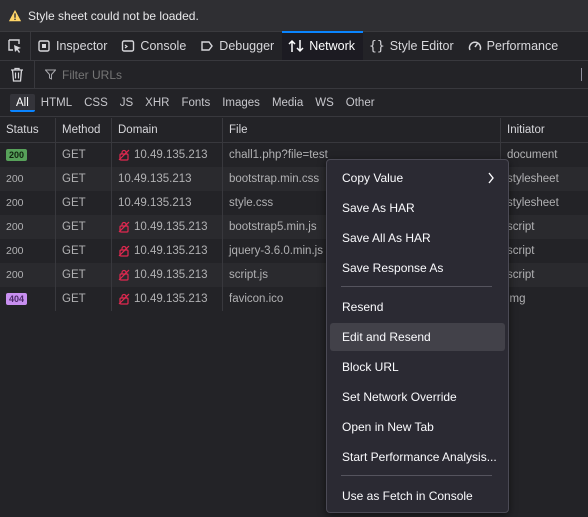 The width and height of the screenshot is (588, 517). I want to click on inspector-icon, so click(44, 46).